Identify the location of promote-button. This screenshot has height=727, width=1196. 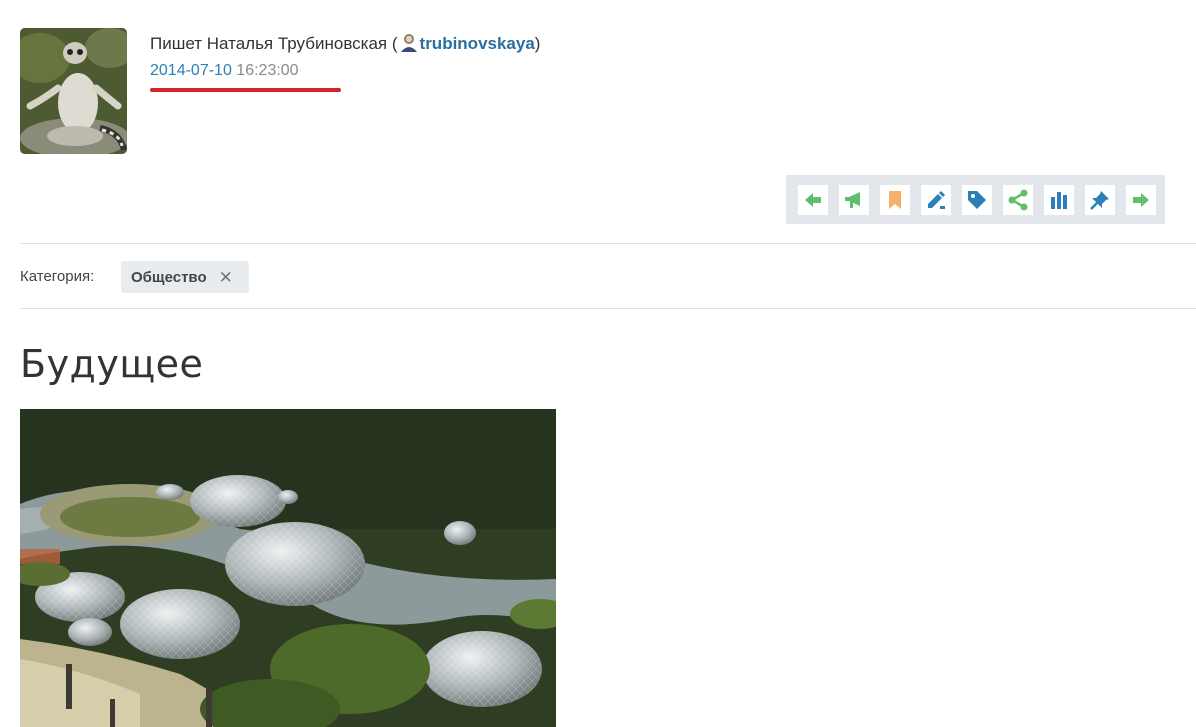
(854, 200).